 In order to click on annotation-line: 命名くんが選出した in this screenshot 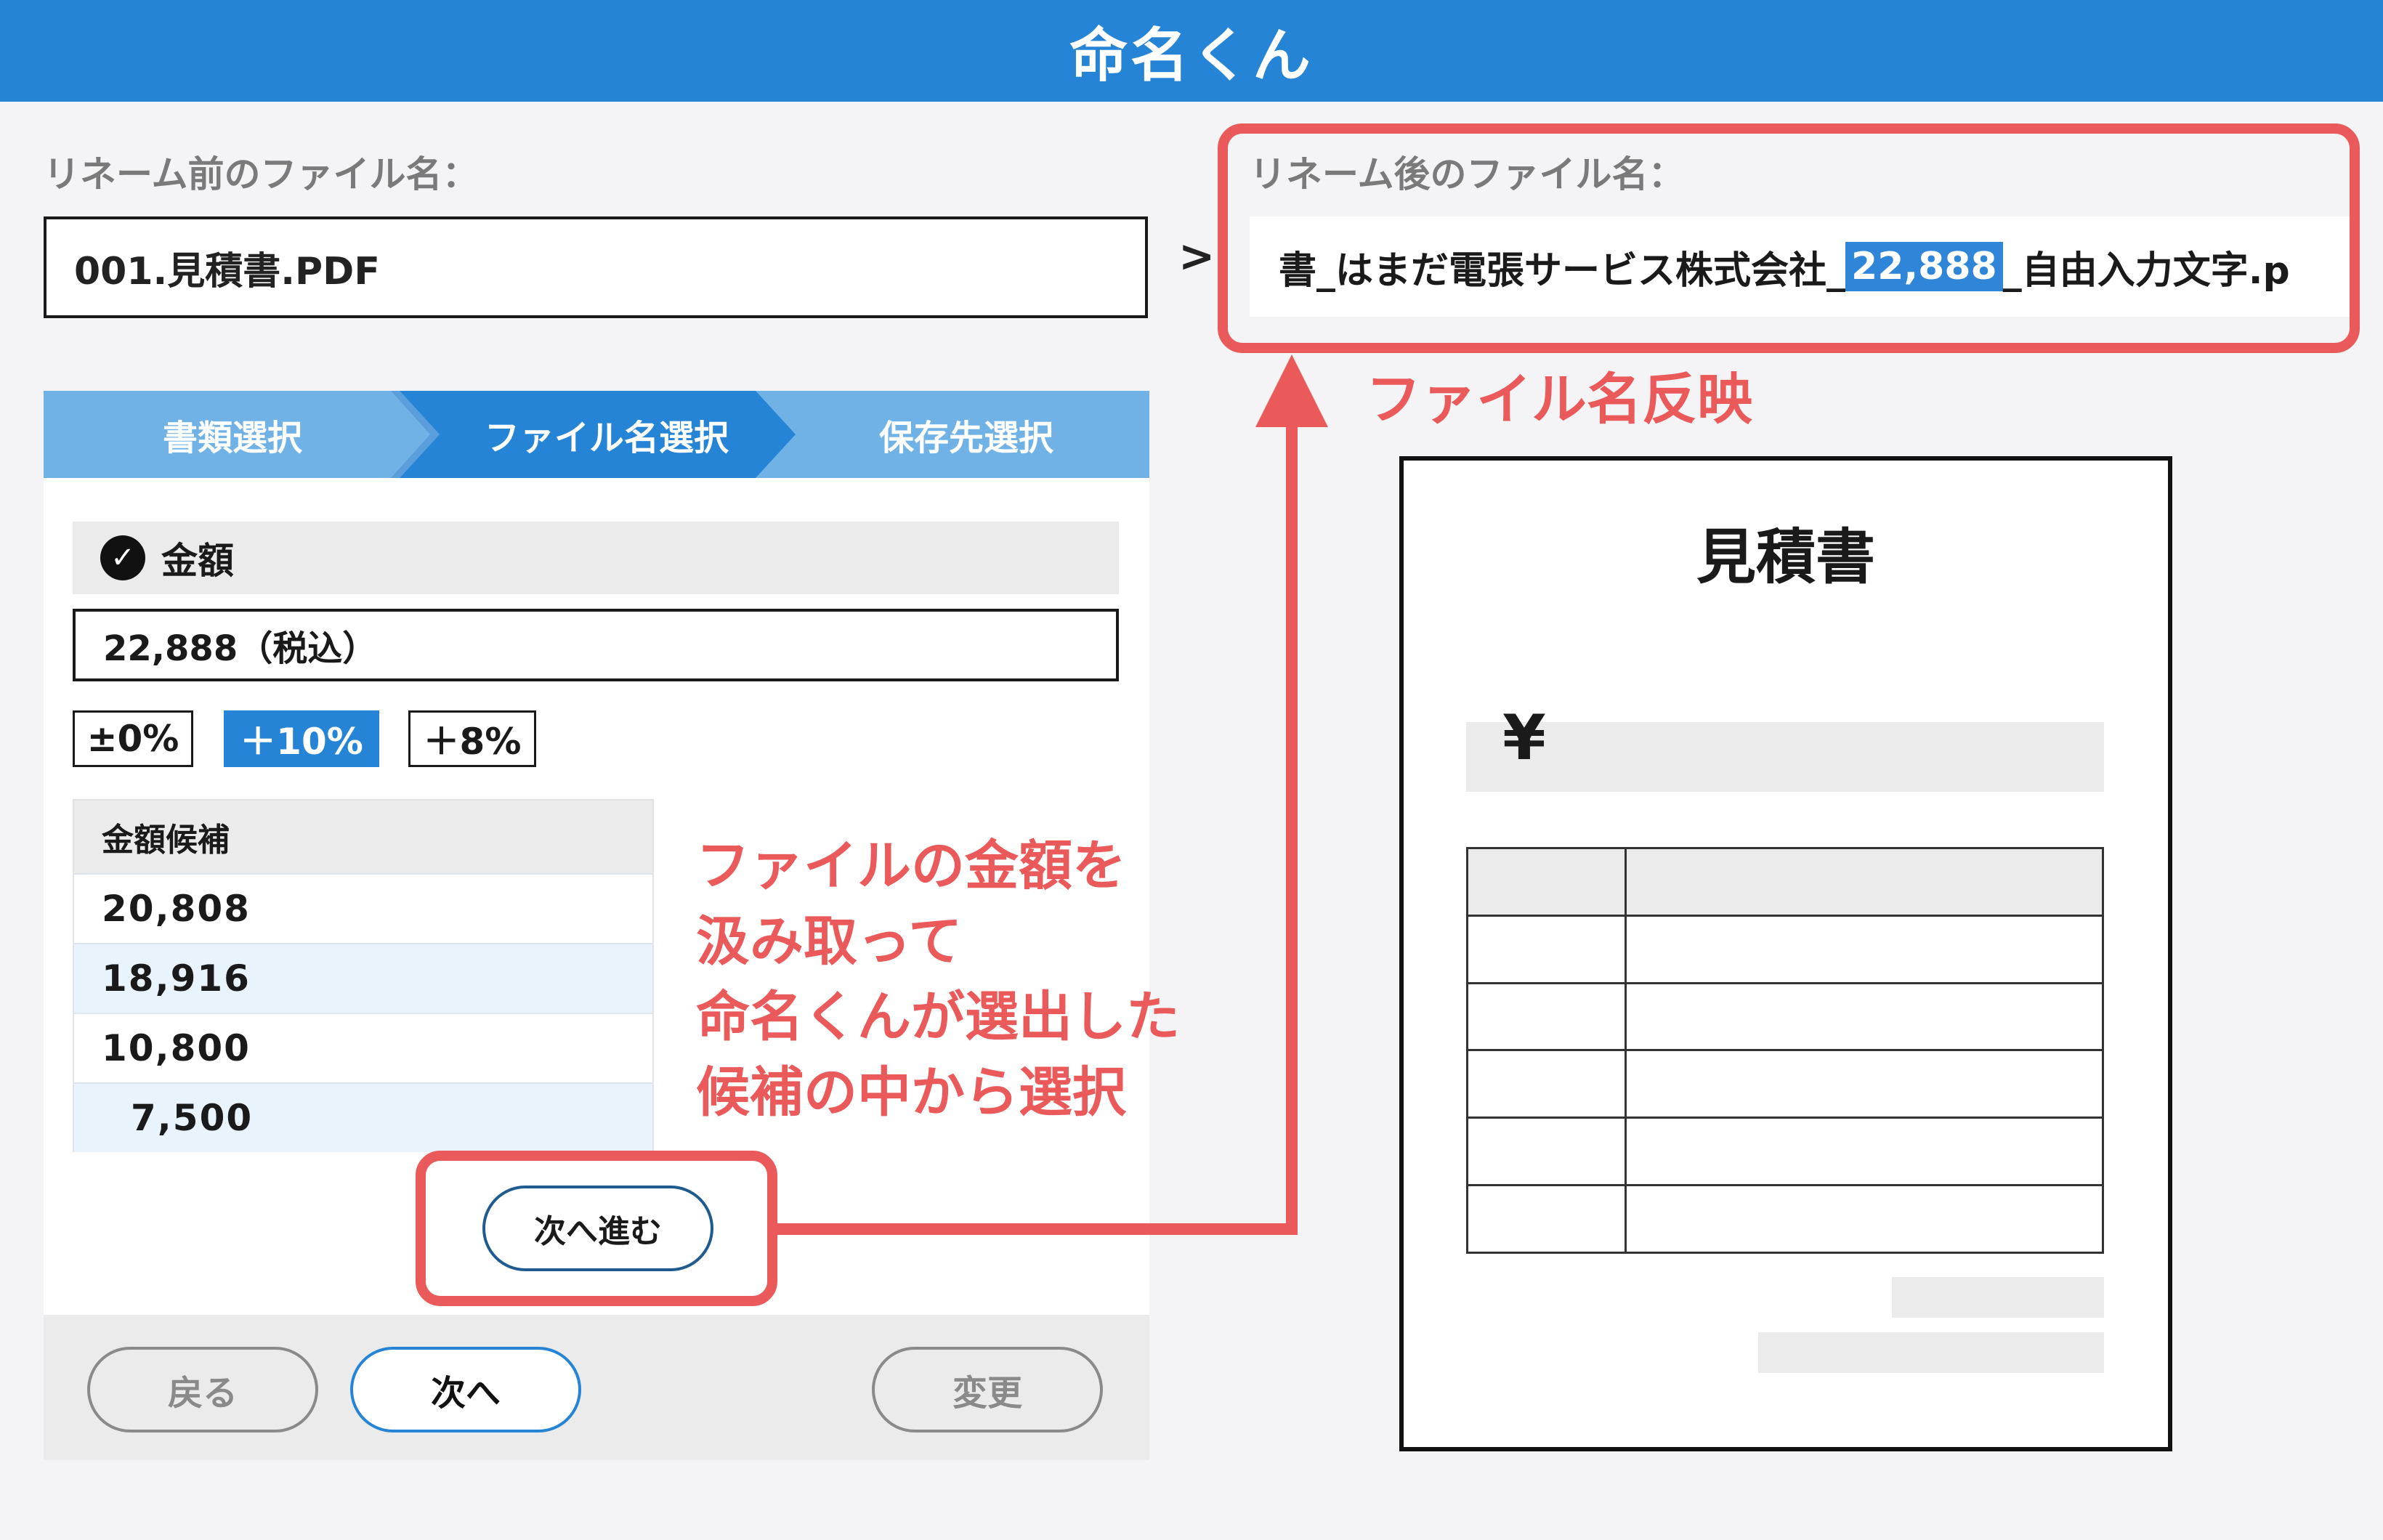, I will do `click(938, 1017)`.